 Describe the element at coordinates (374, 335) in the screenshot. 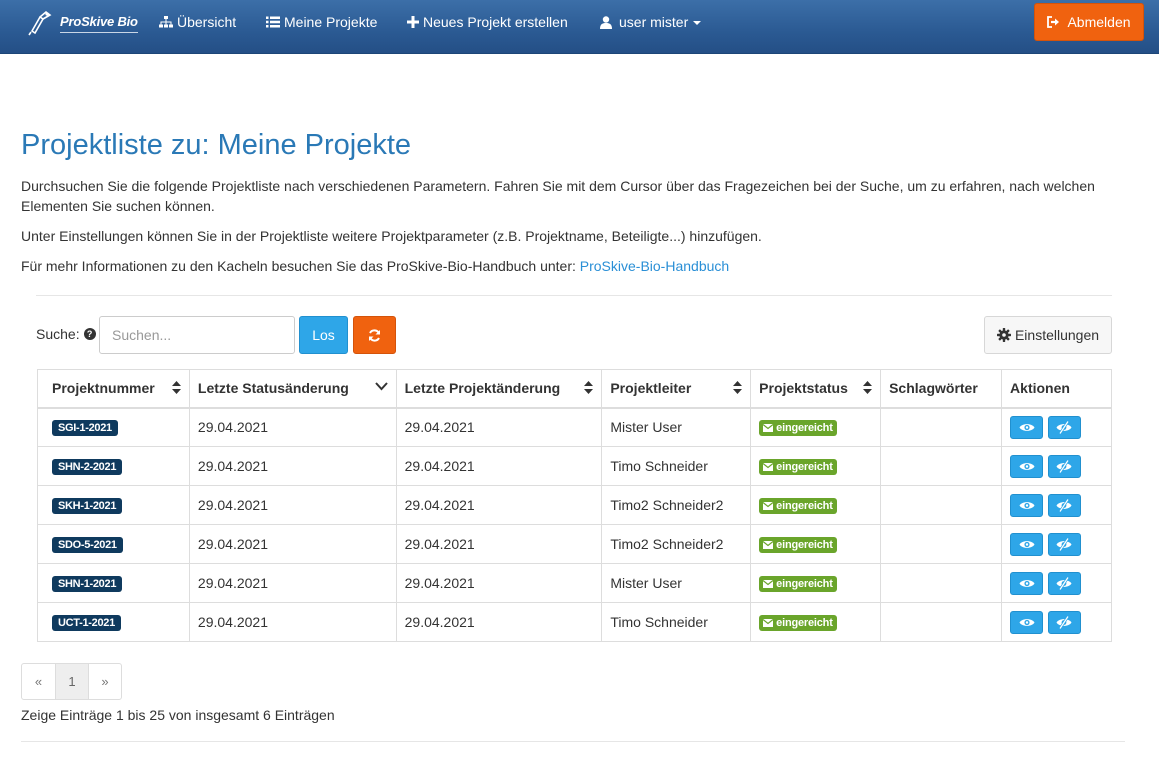

I see `refresh-button` at that location.